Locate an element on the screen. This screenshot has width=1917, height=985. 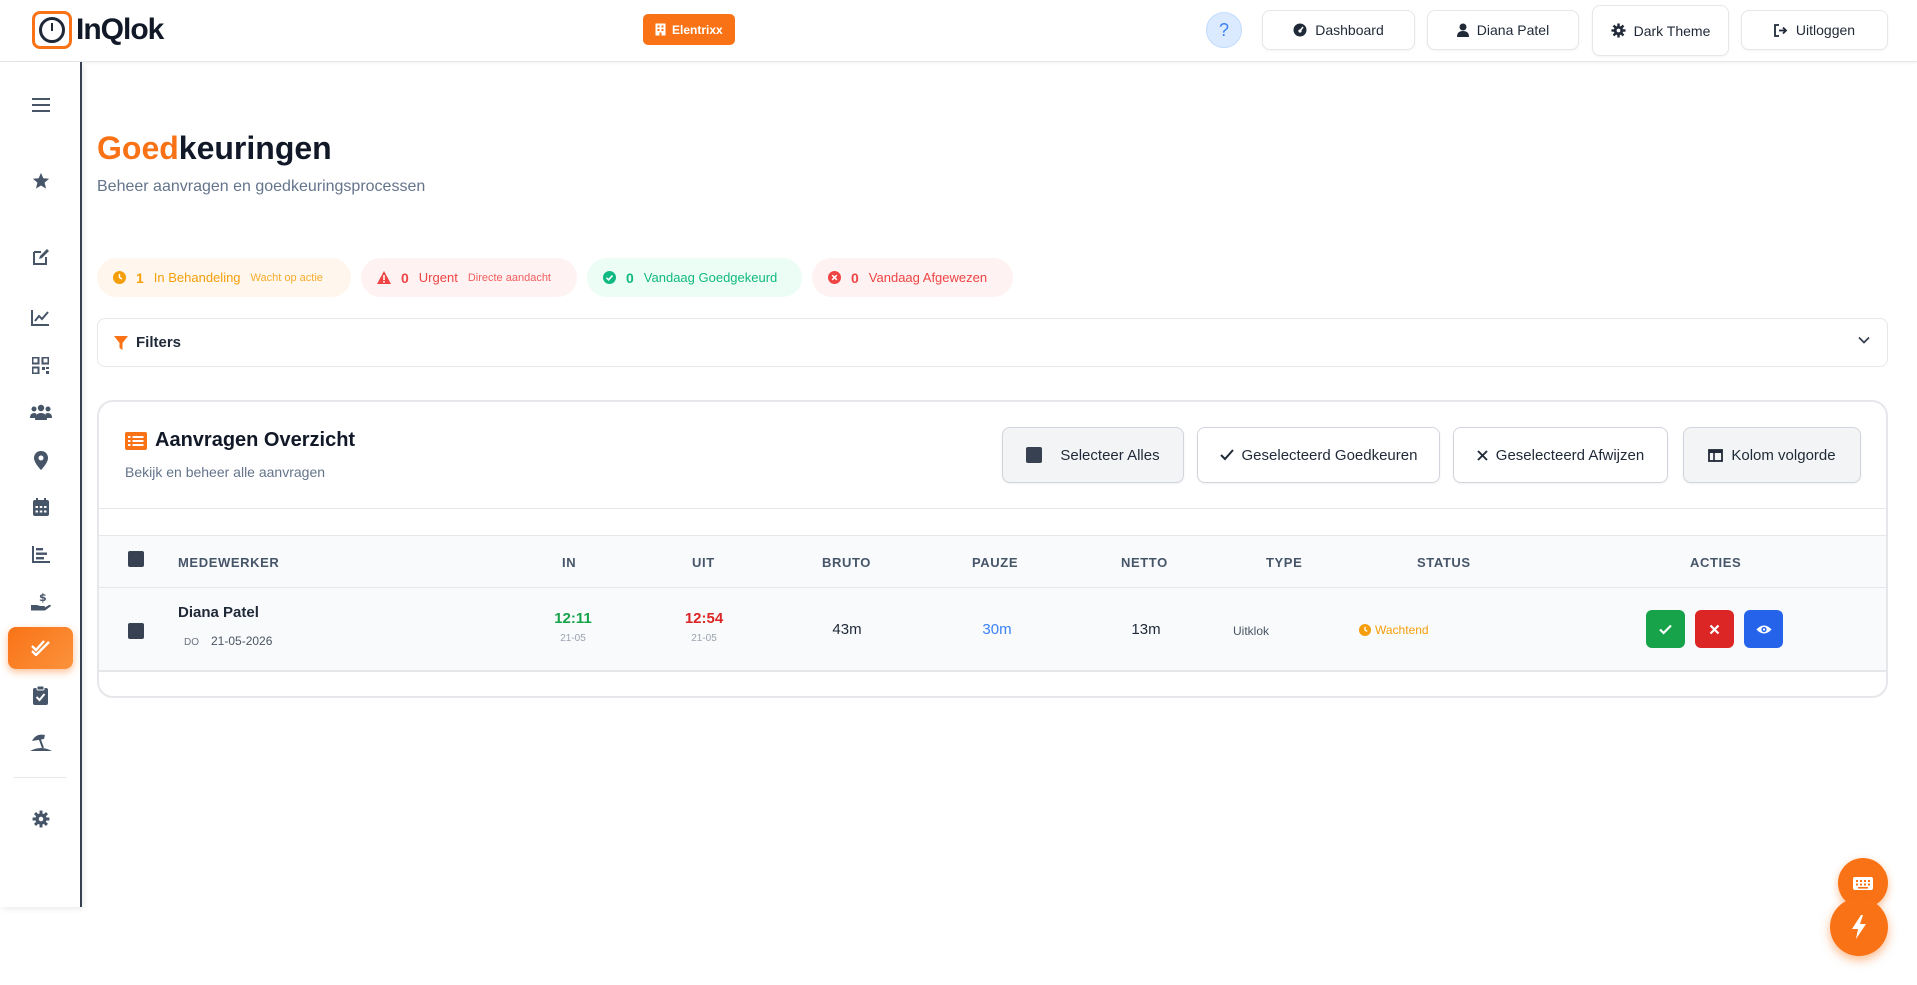
double-check-icon is located at coordinates (40, 648).